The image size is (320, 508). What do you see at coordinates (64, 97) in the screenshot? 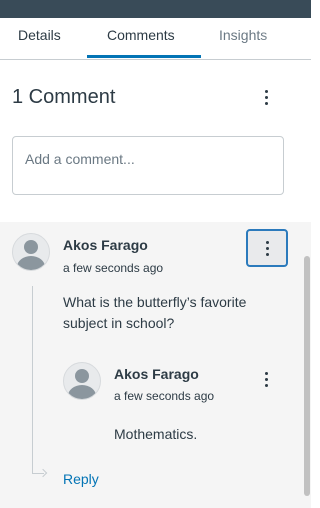
I see `comments-count-title: 1 Comment` at bounding box center [64, 97].